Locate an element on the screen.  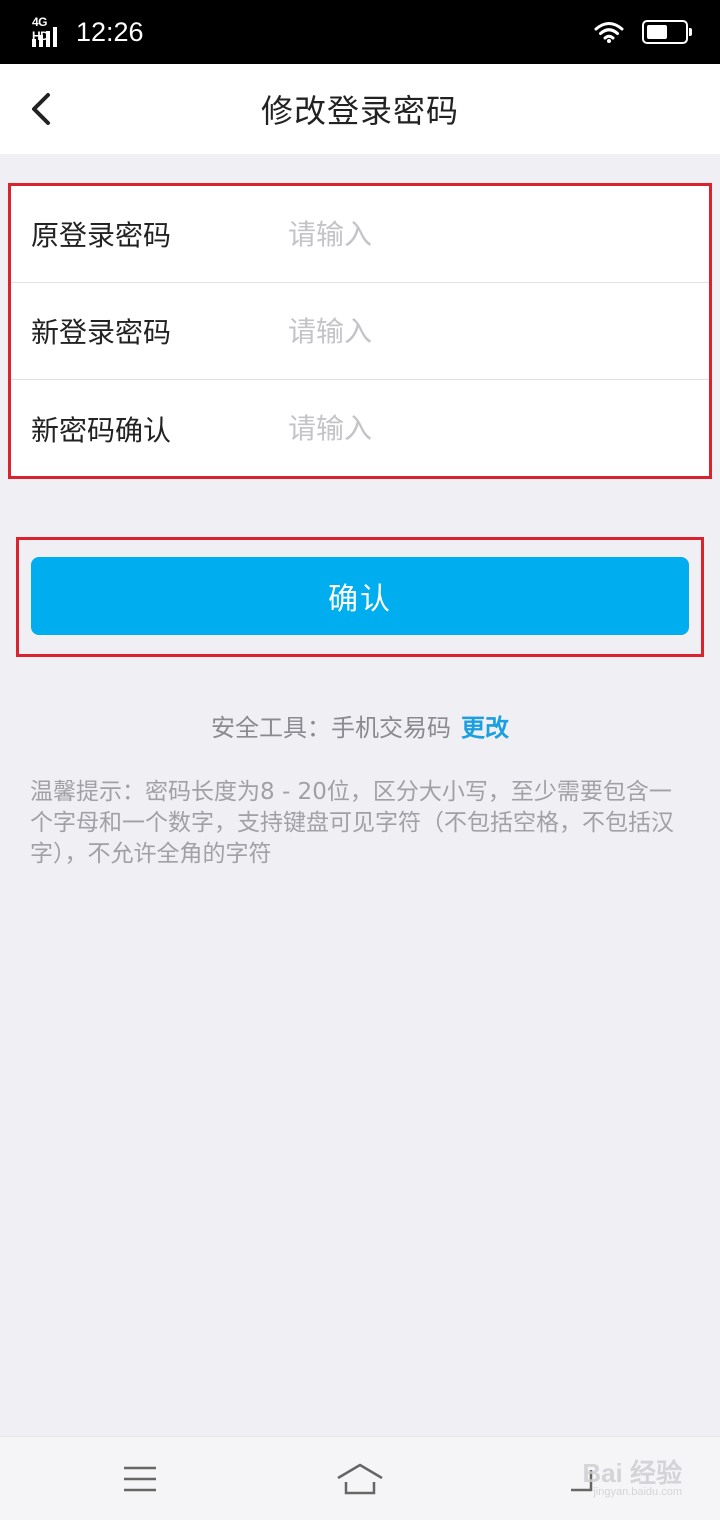
watermark-brand: Bai 经验 is located at coordinates (632, 1473).